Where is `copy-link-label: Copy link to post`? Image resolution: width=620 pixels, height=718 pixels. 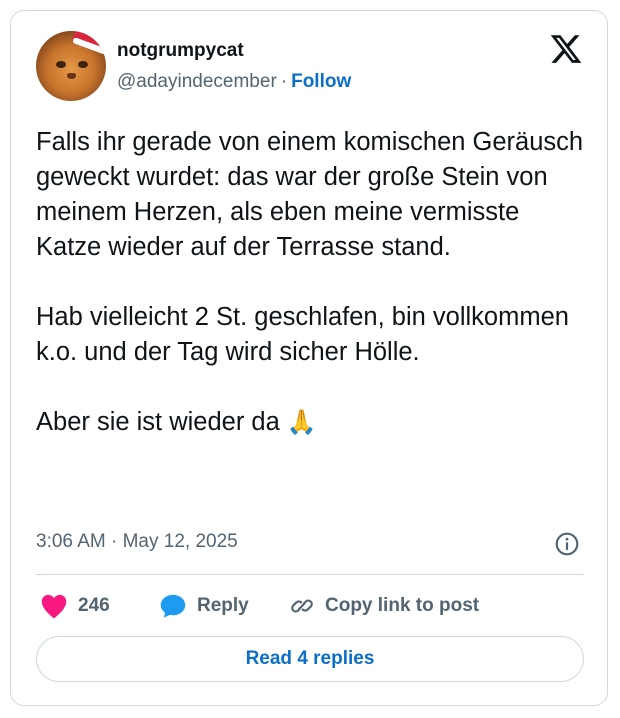 copy-link-label: Copy link to post is located at coordinates (402, 605).